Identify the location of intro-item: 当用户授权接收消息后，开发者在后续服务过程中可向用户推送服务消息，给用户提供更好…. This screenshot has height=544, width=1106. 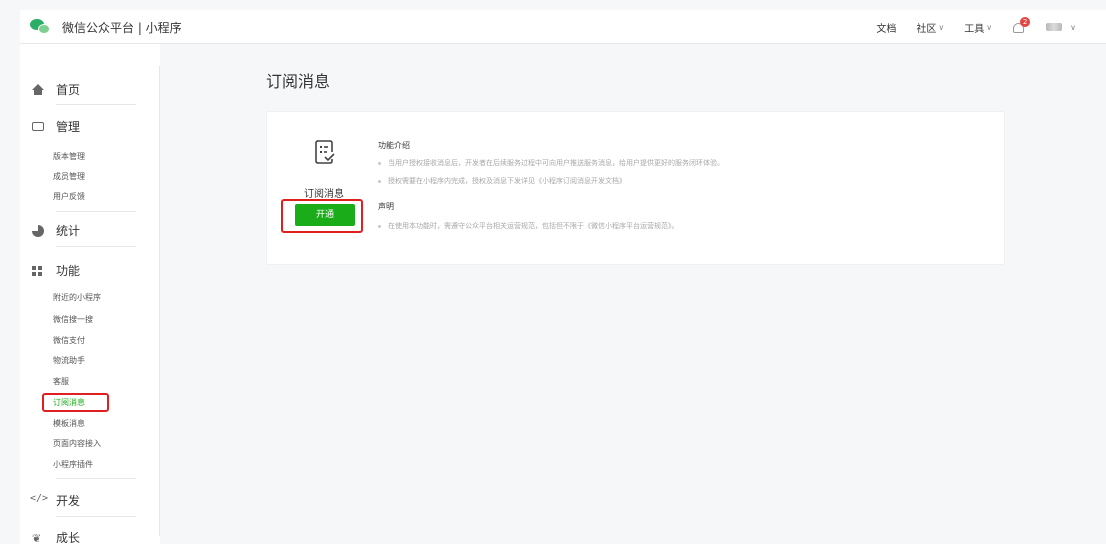
(551, 163).